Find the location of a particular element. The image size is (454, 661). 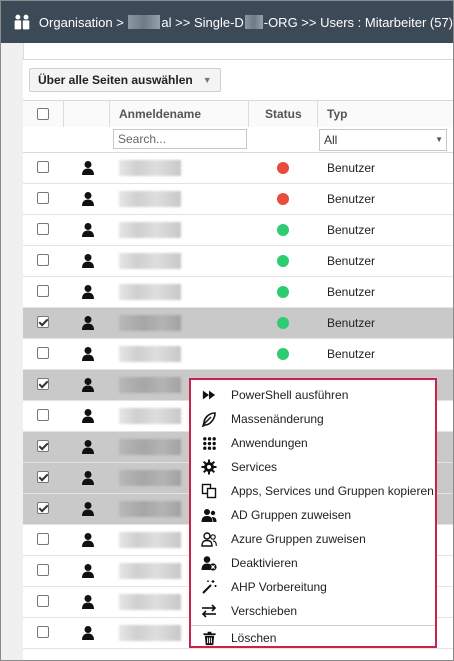

select-all-dropdown: Über alle Seiten auswählen ▼ is located at coordinates (125, 80).